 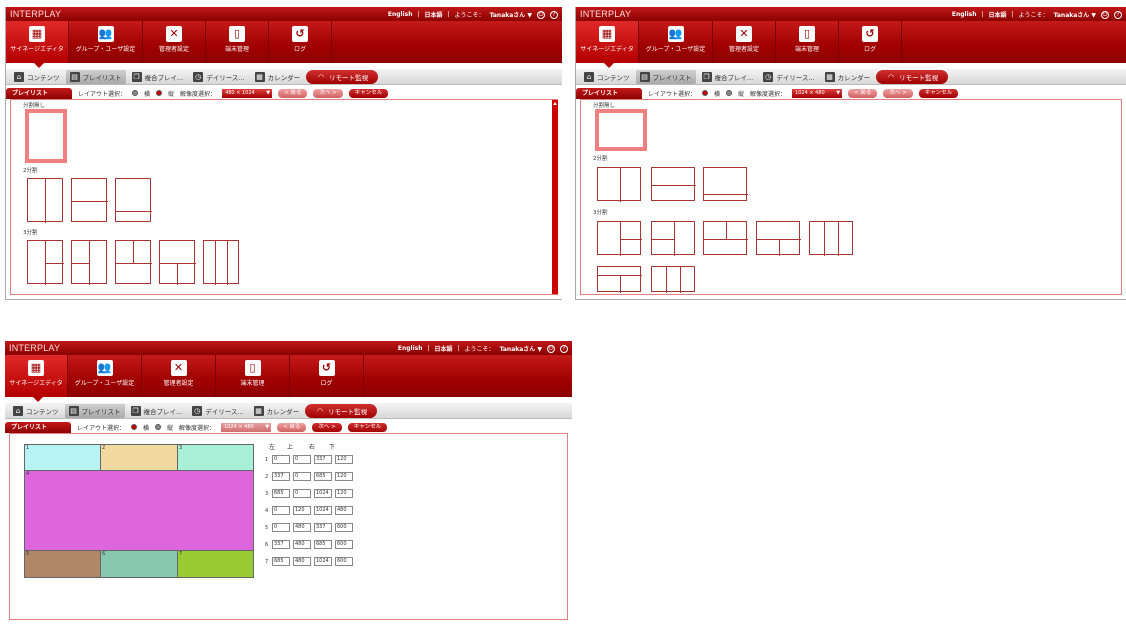 I want to click on layout-option-3-g, so click(x=673, y=279).